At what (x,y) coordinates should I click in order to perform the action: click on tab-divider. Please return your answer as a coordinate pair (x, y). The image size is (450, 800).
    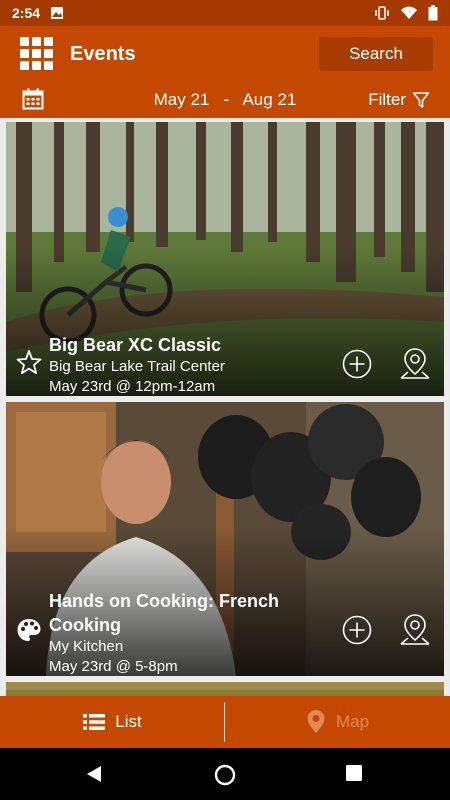
    Looking at the image, I should click on (224, 722).